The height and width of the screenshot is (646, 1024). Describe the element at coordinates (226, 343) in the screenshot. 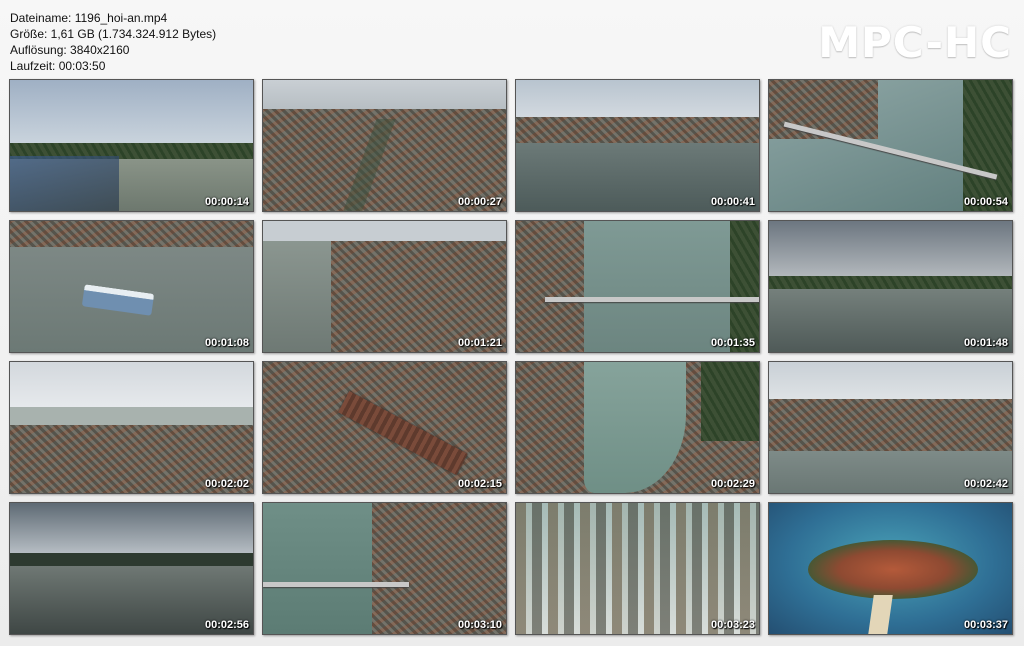

I see `timestamp-label: 00:01:08` at that location.